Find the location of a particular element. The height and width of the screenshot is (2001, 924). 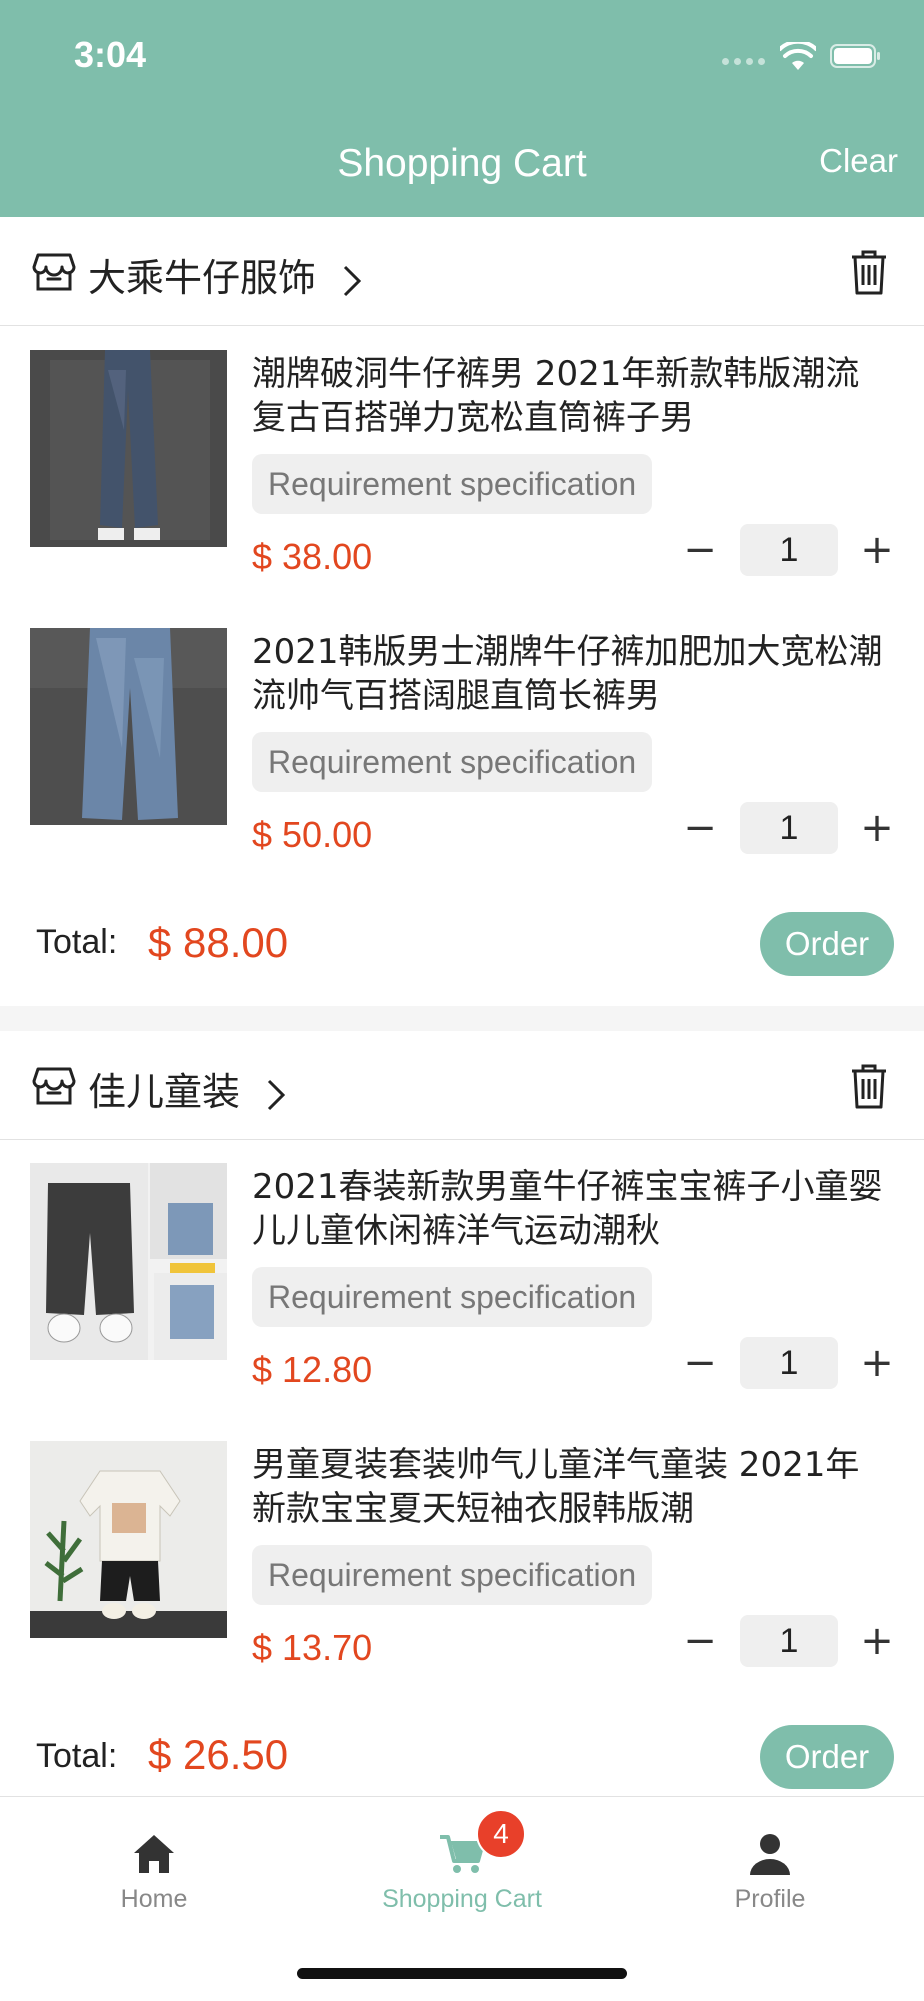

tab-cart: 4 Shopping Cart is located at coordinates (462, 1867).